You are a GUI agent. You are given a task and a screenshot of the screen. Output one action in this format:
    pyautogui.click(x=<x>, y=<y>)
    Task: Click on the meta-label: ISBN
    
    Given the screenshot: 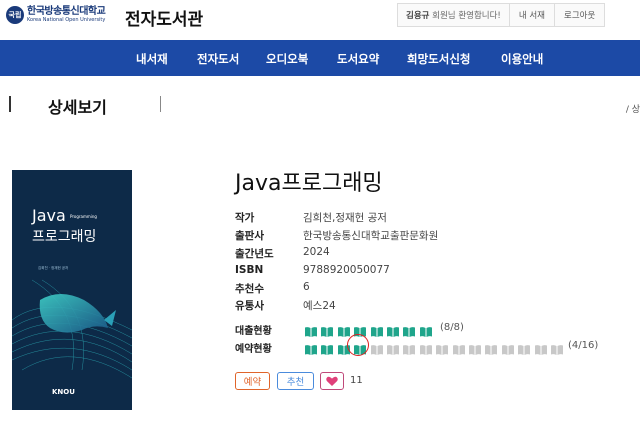 What is the action you would take?
    pyautogui.click(x=249, y=270)
    